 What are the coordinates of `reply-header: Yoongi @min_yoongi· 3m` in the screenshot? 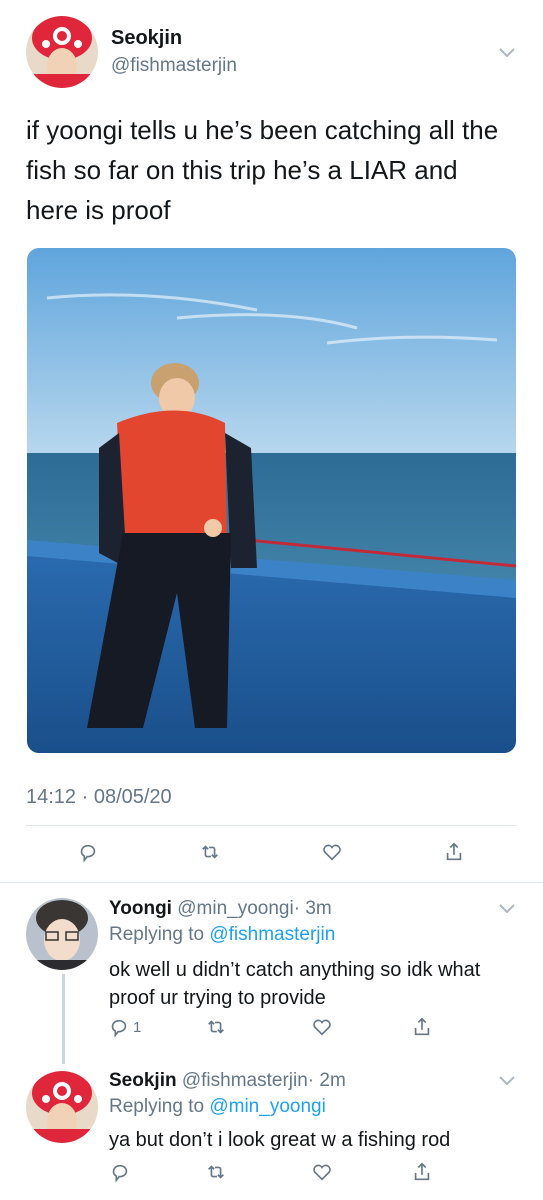 It's located at (220, 909).